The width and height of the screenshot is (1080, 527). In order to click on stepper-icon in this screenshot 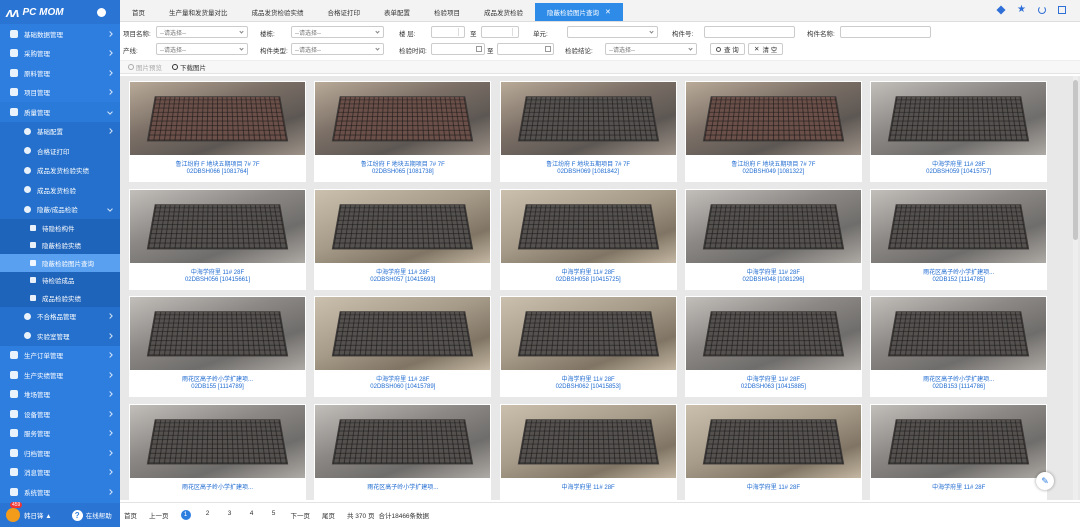, I will do `click(460, 32)`.